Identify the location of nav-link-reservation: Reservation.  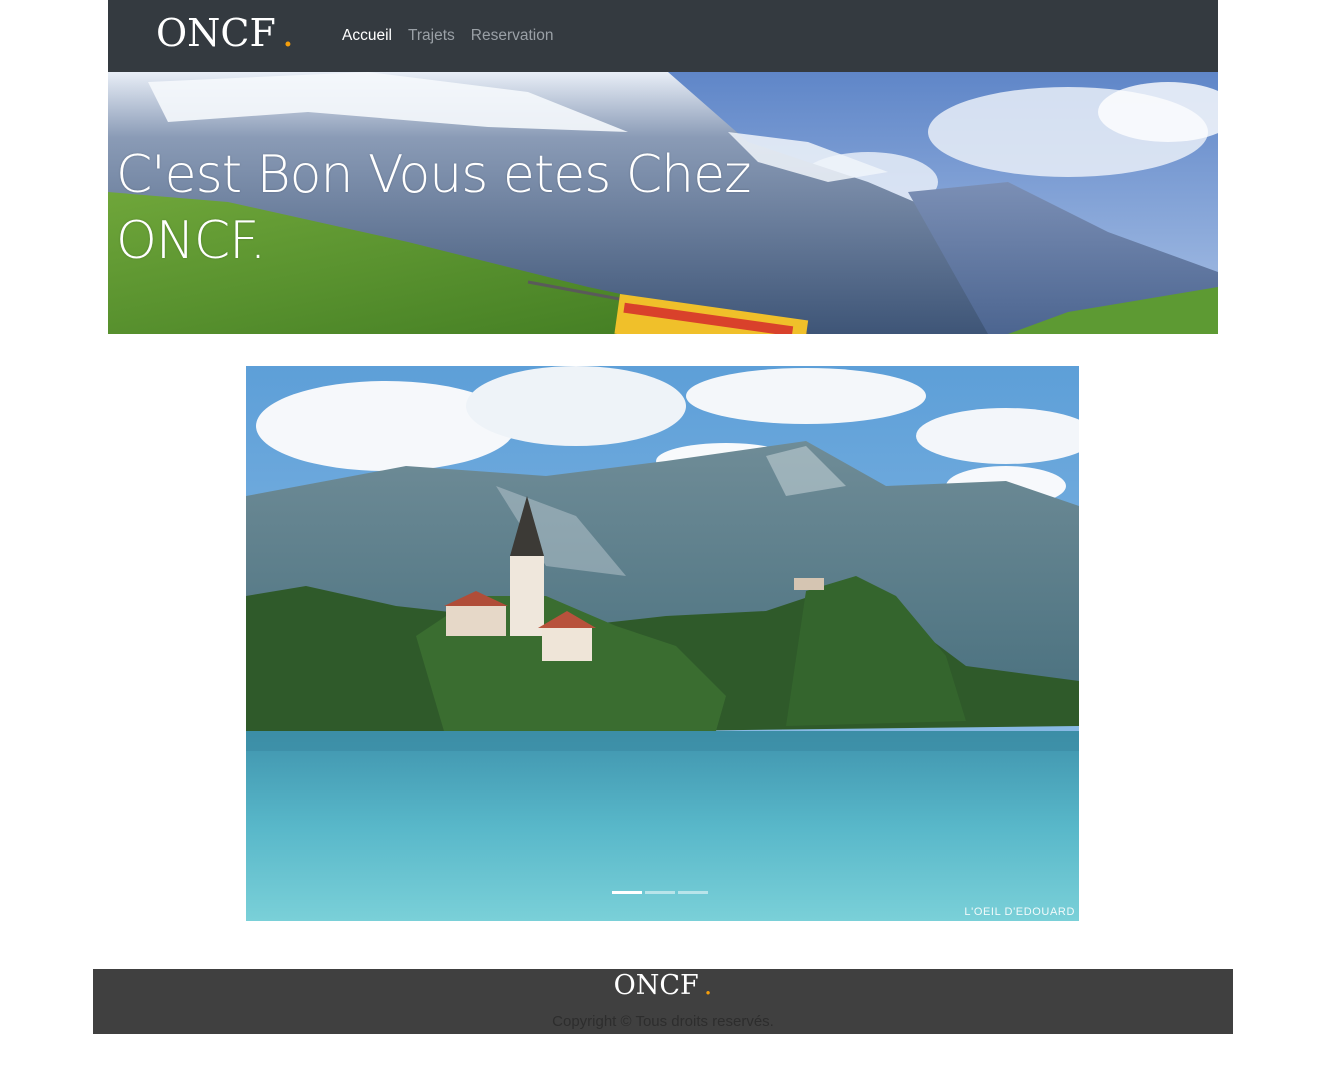
(512, 36).